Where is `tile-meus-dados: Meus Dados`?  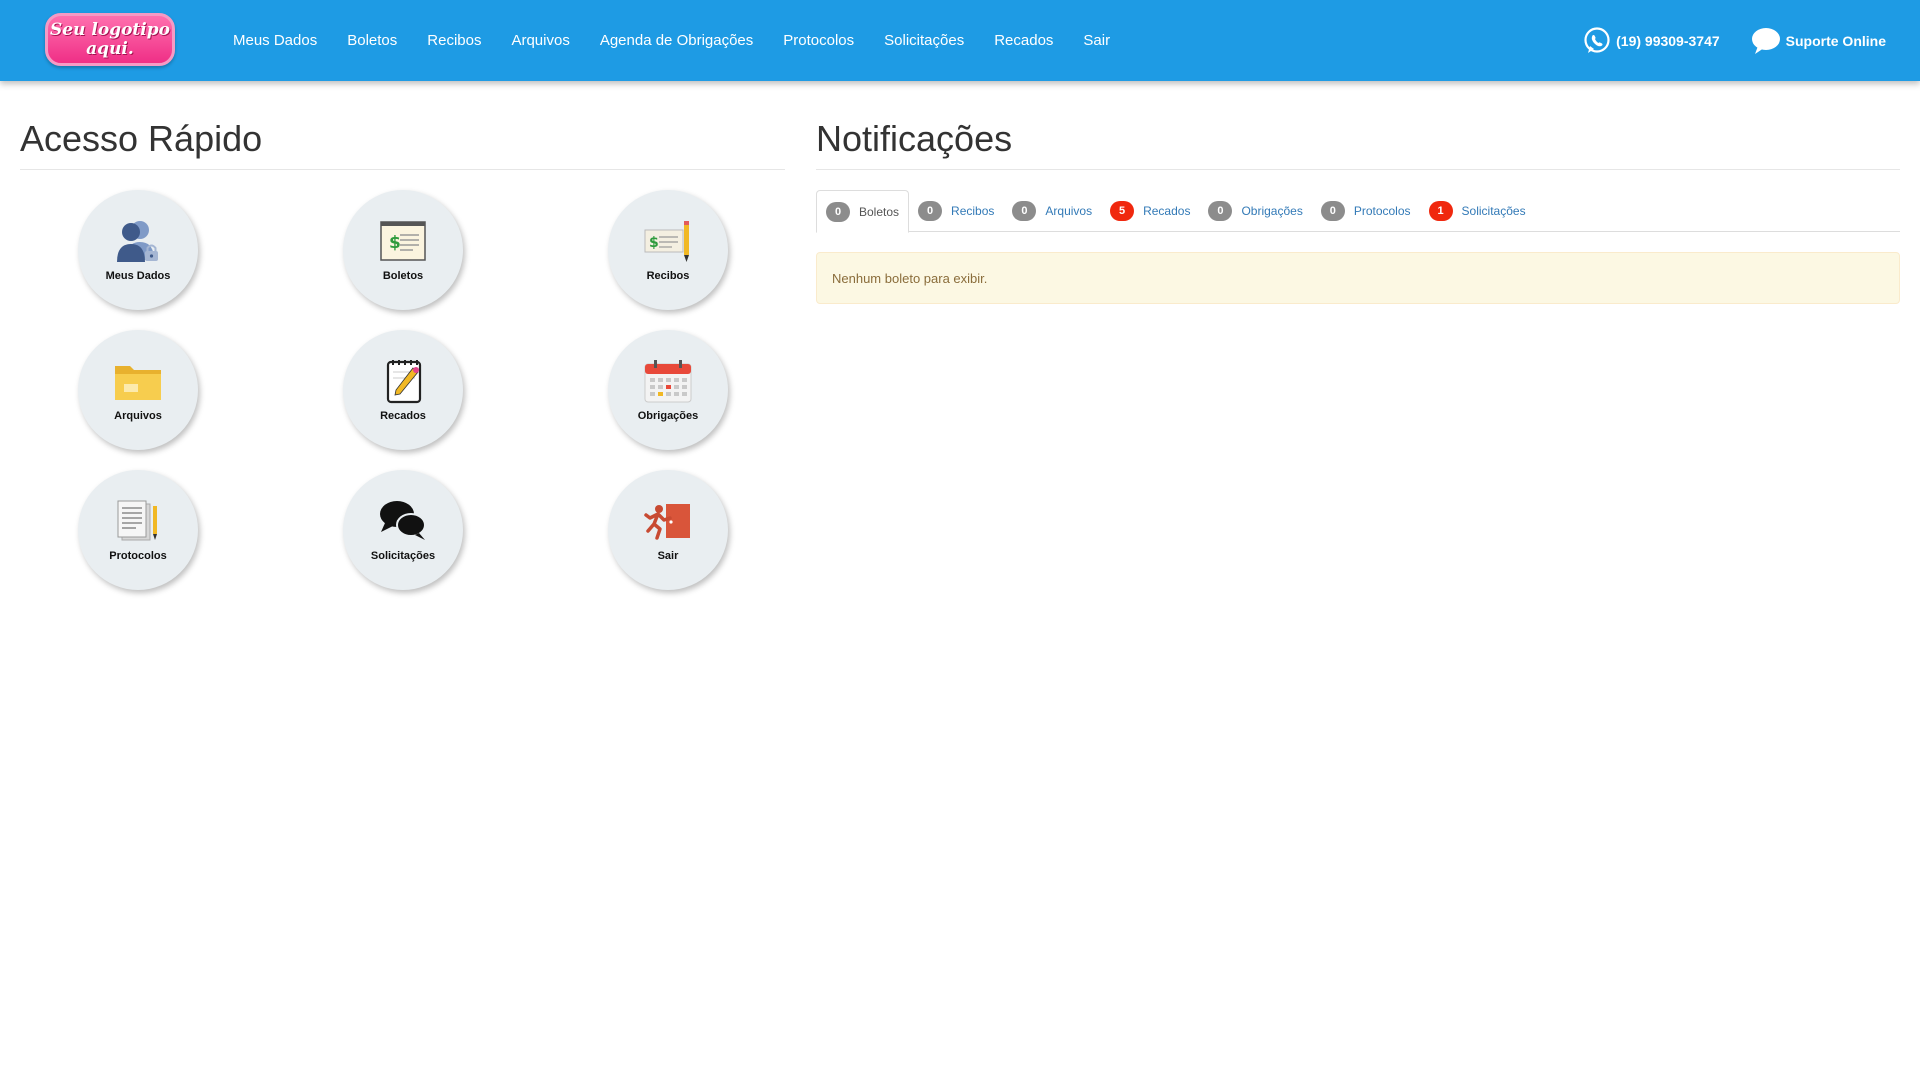 tile-meus-dados: Meus Dados is located at coordinates (138, 250).